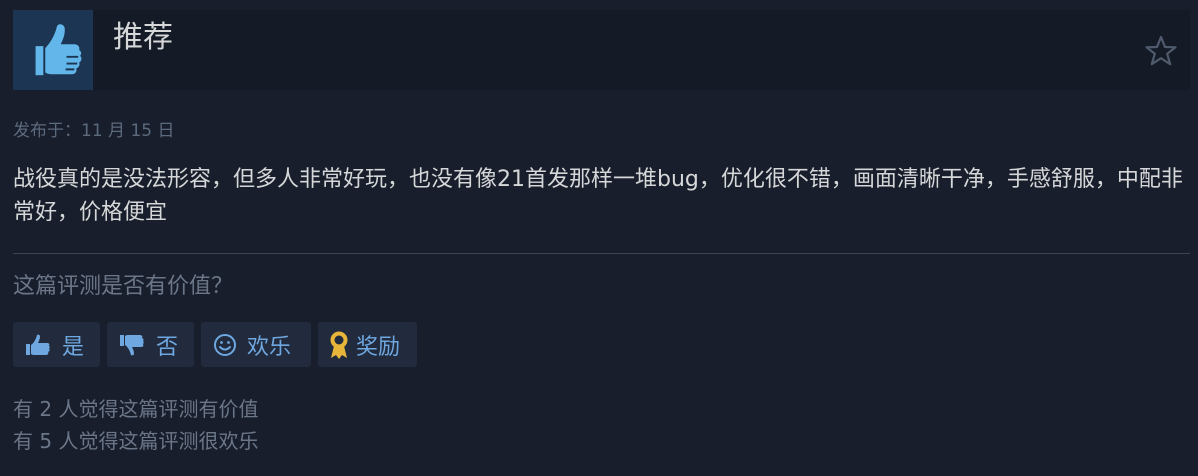 This screenshot has height=476, width=1198. Describe the element at coordinates (73, 347) in the screenshot. I see `yes-label: 是` at that location.